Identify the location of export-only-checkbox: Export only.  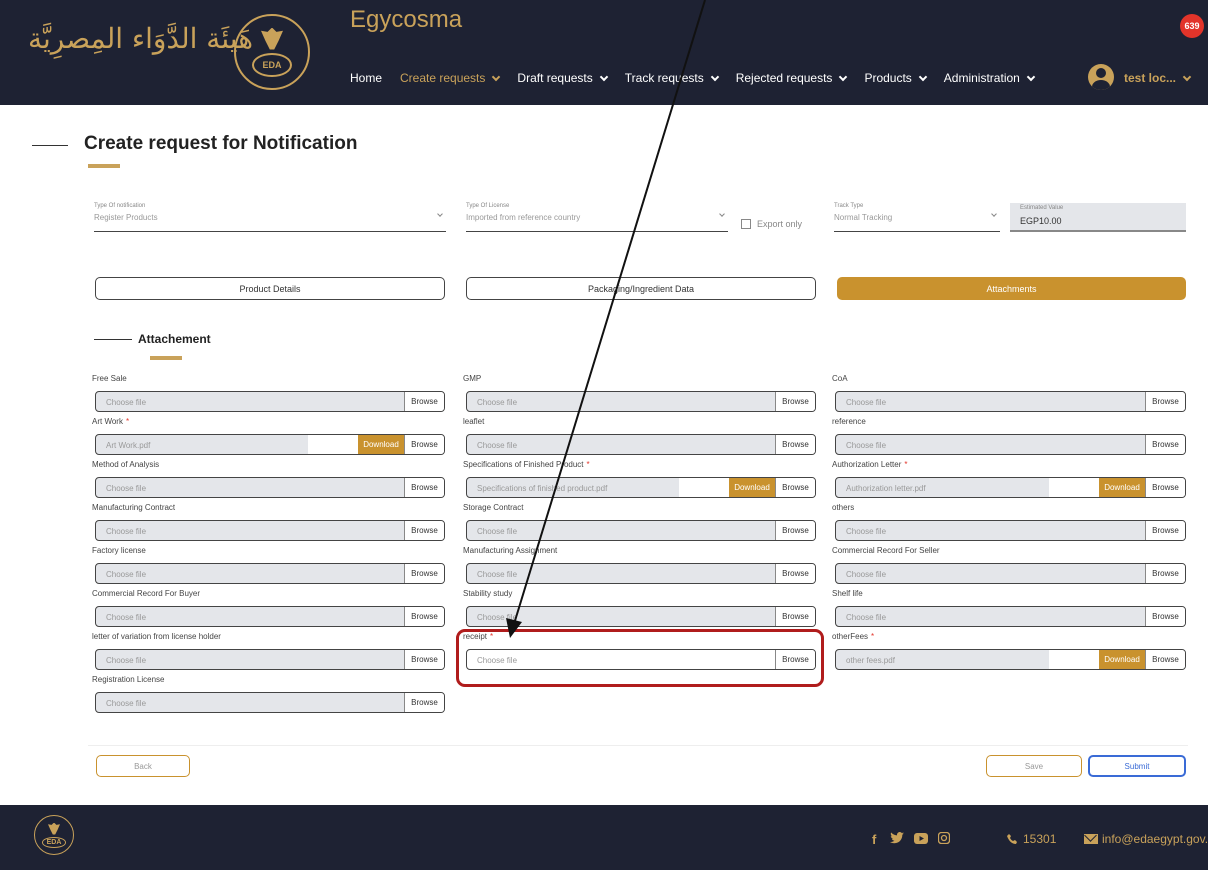
(771, 224).